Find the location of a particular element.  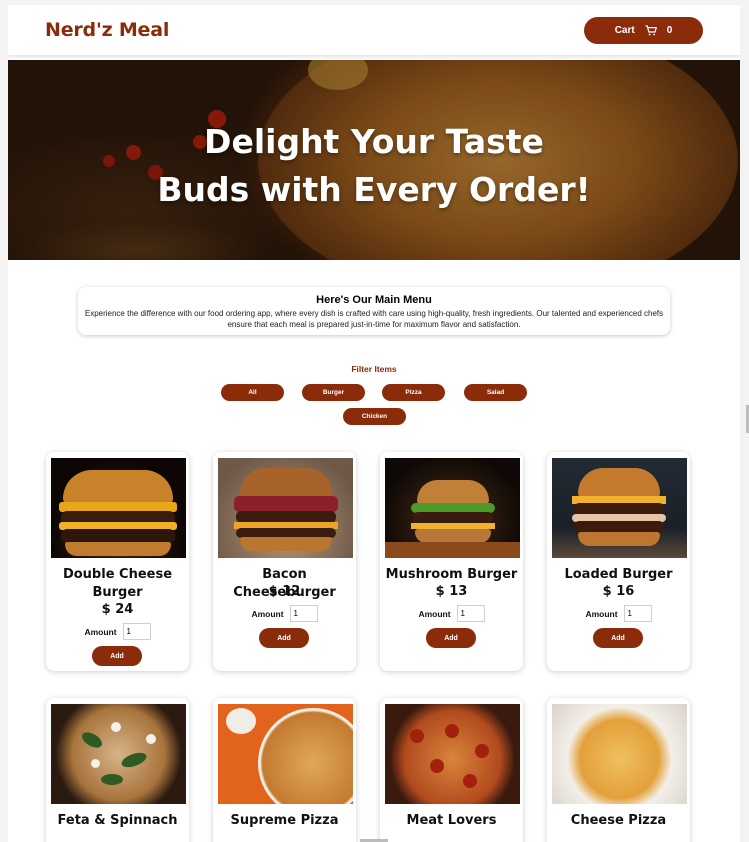

filter-all-button: All is located at coordinates (252, 392).